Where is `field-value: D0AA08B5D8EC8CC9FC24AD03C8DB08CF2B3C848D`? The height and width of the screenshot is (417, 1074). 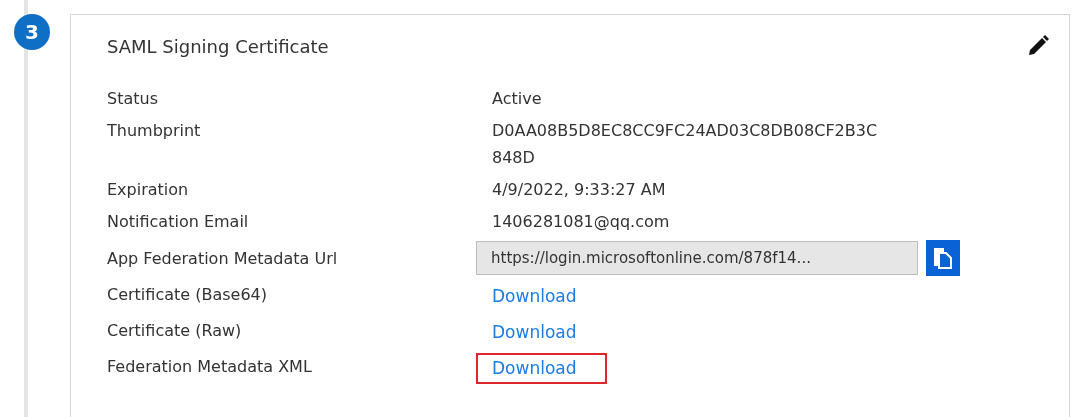
field-value: D0AA08B5D8EC8CC9FC24AD03C8DB08CF2B3C848D is located at coordinates (685, 144).